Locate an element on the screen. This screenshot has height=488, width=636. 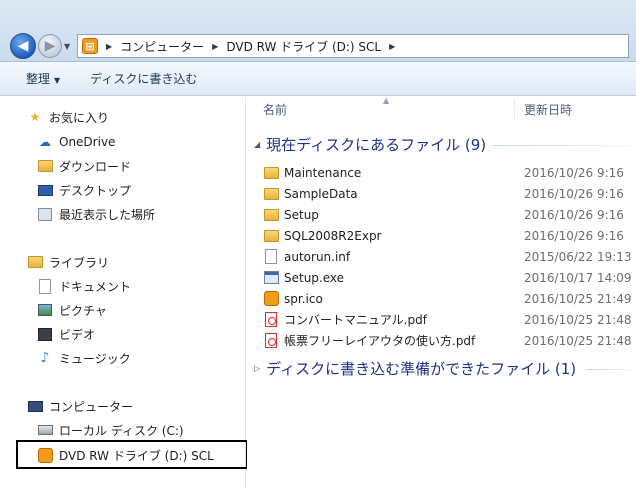
file-name: Maintenance is located at coordinates (323, 172).